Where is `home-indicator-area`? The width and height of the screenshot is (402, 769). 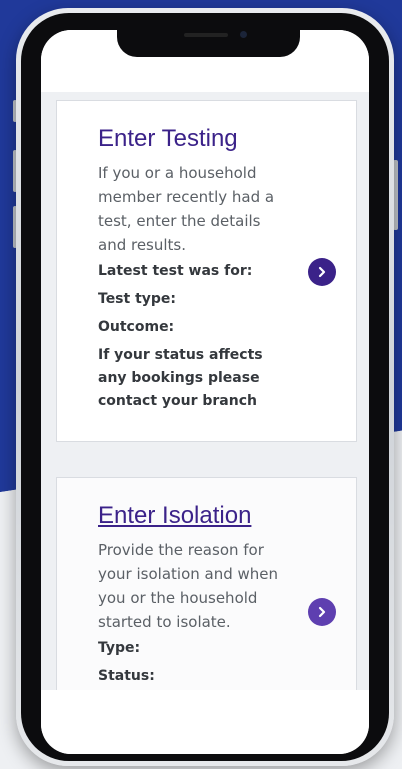
home-indicator-area is located at coordinates (205, 722).